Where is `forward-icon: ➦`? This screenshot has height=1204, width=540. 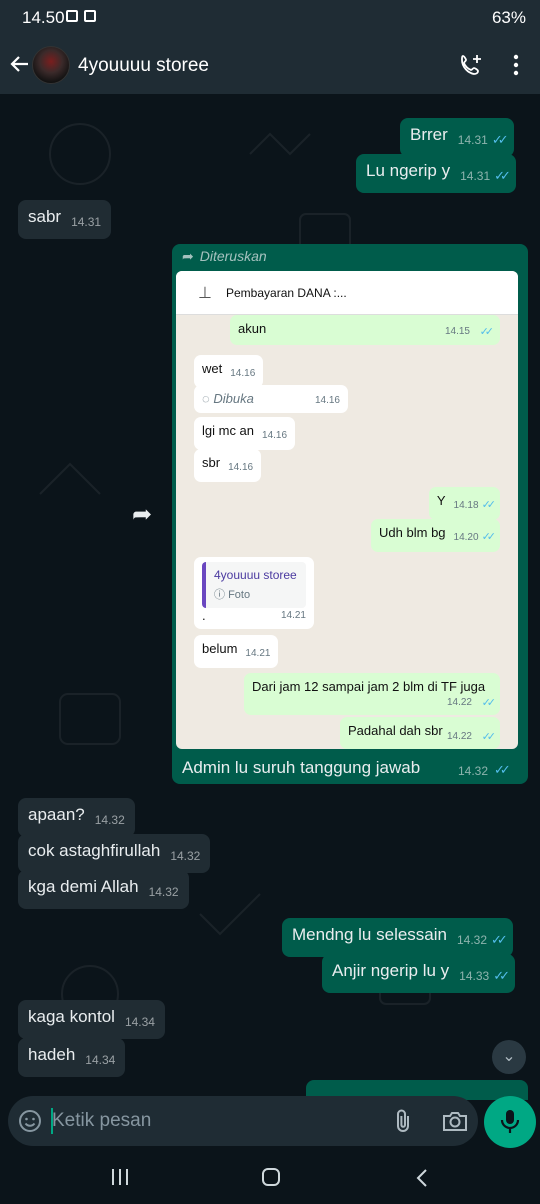
forward-icon: ➦ is located at coordinates (188, 256).